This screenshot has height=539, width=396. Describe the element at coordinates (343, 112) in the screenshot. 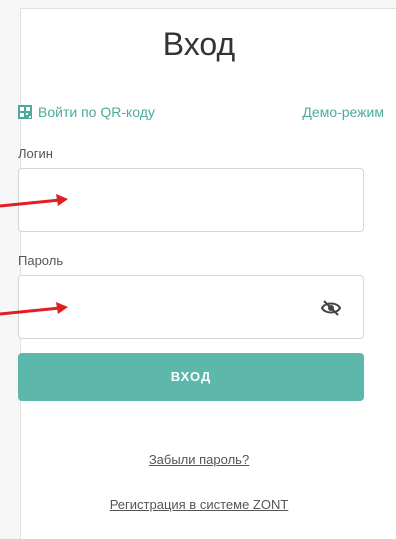

I see `demo-mode-link: Демо-режим` at that location.